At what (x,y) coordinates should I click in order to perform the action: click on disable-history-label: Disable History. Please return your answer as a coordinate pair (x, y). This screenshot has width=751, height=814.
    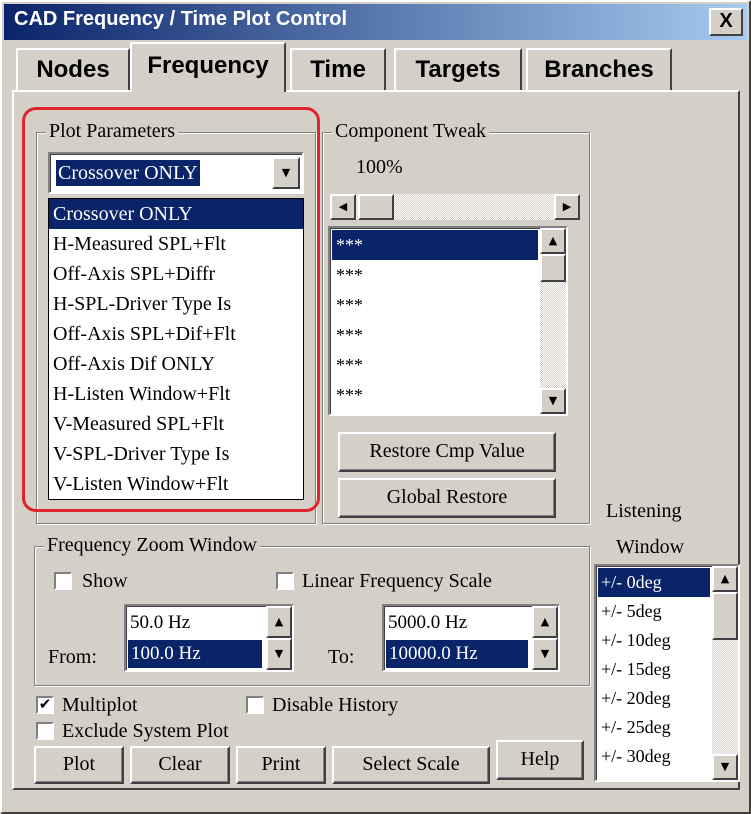
    Looking at the image, I should click on (335, 705).